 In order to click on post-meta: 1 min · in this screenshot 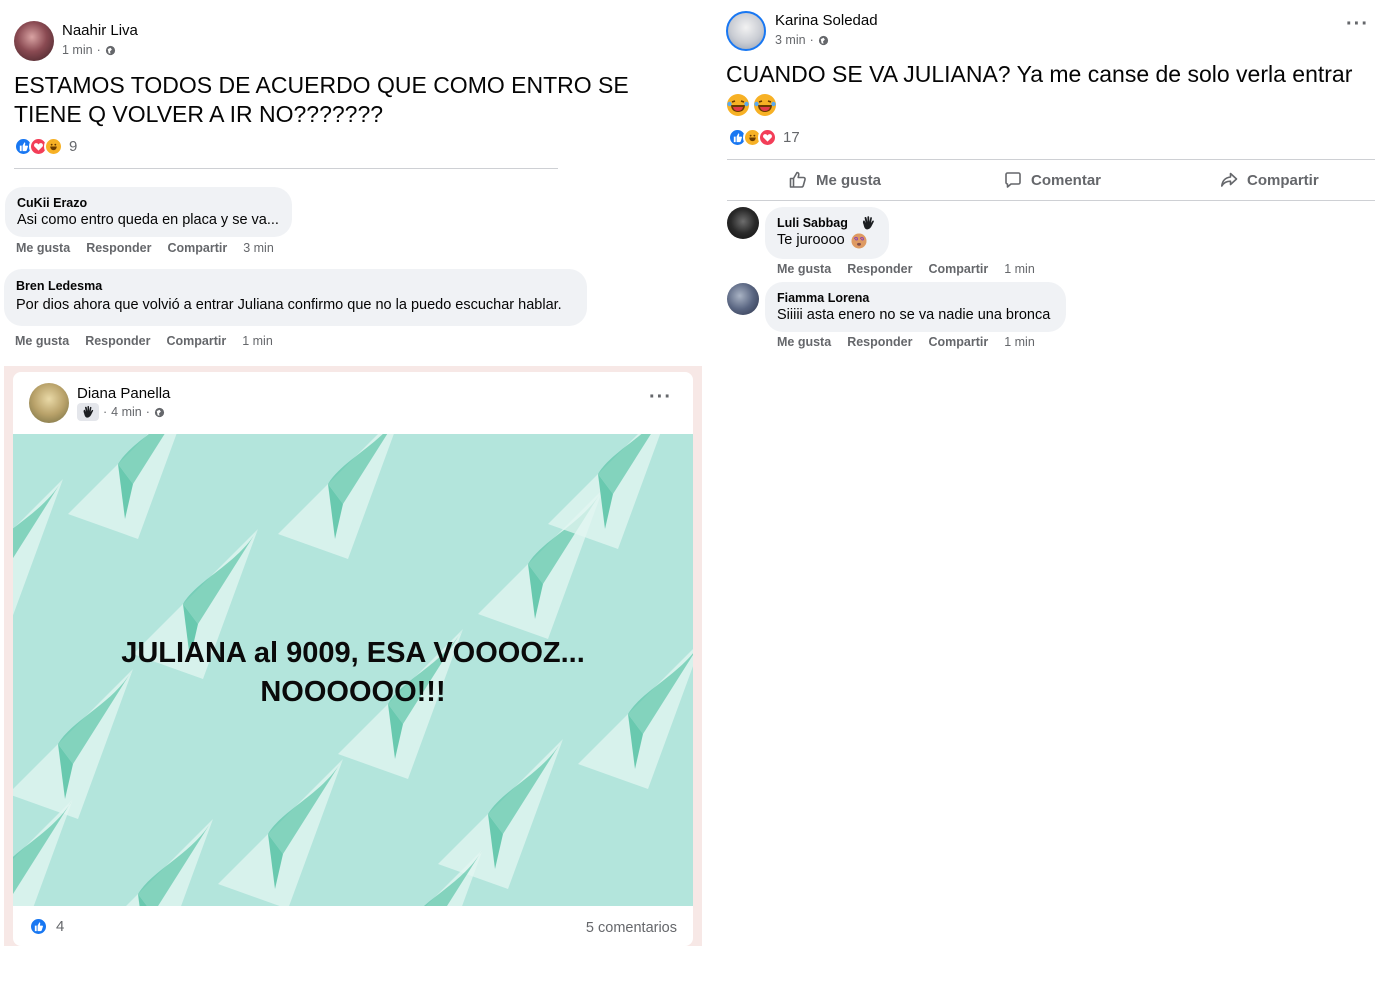, I will do `click(89, 50)`.